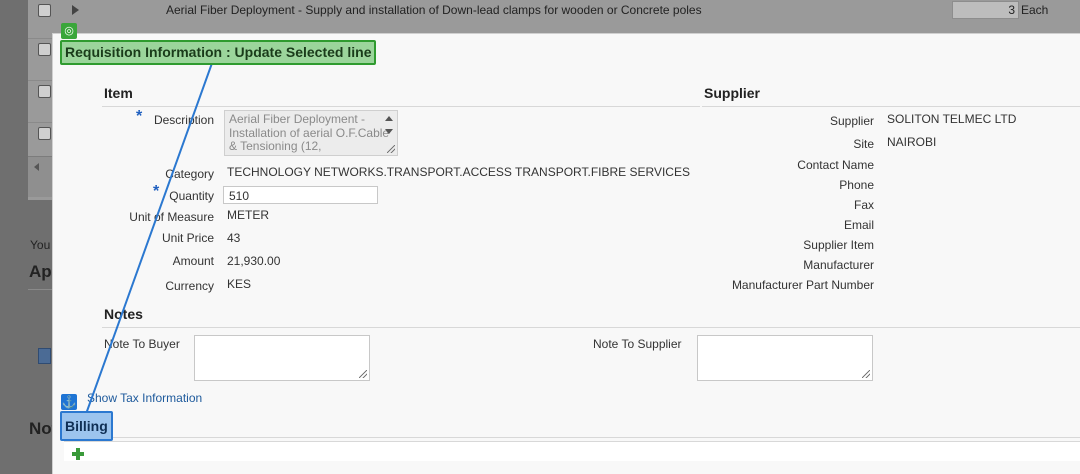  I want to click on line-uom: Each, so click(1035, 10).